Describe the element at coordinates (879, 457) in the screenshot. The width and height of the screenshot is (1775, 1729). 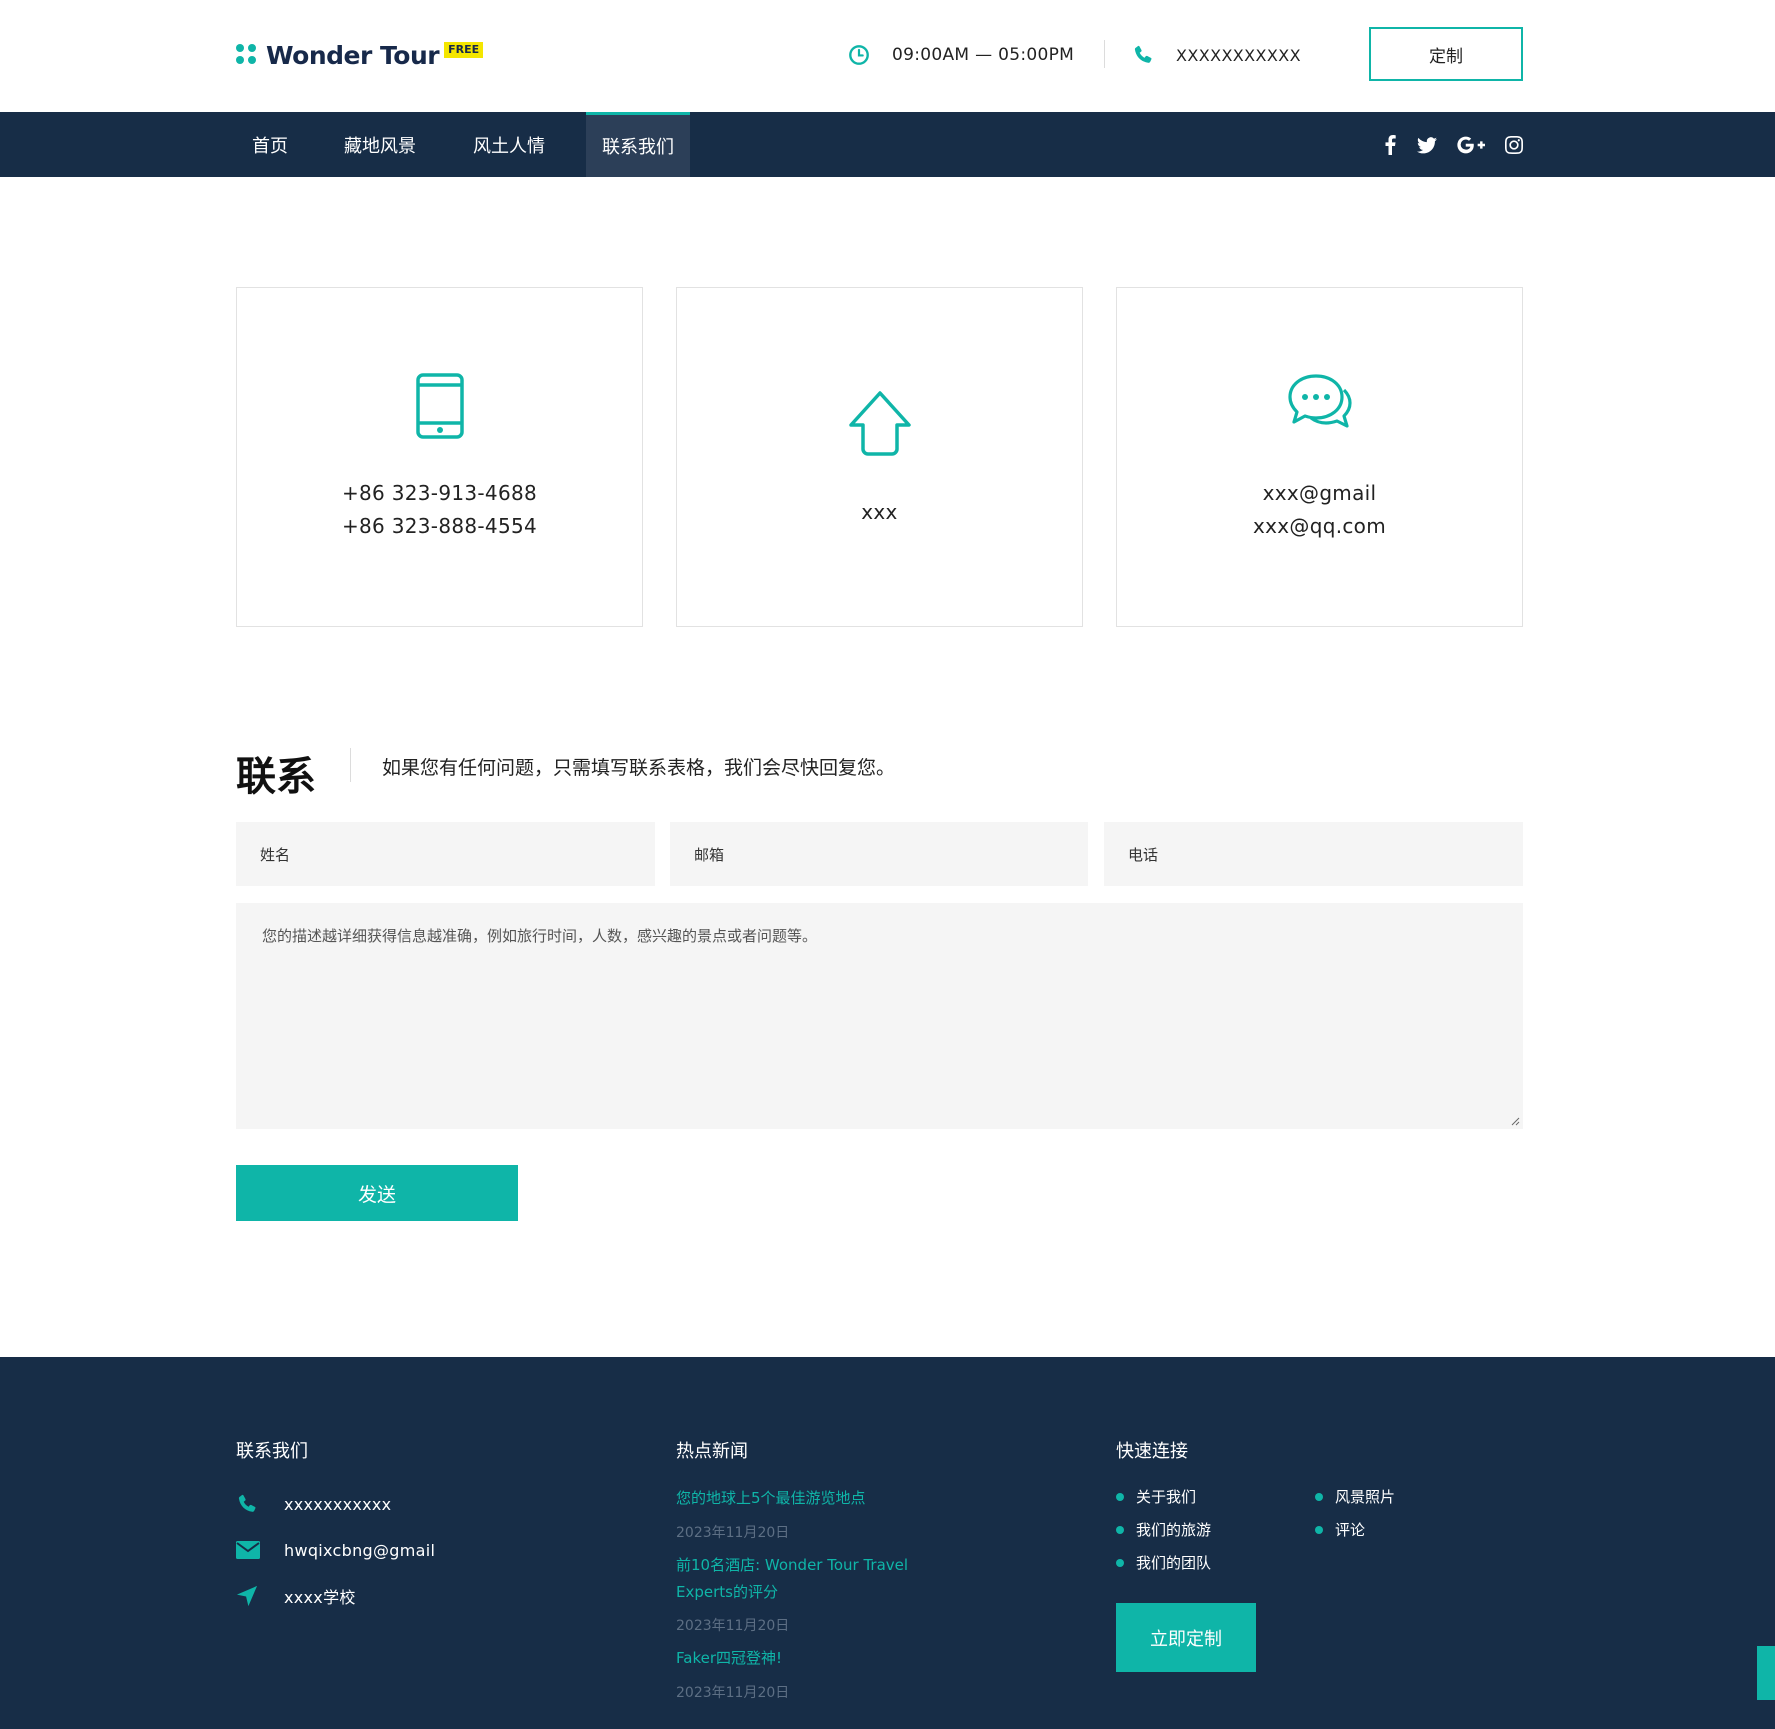
I see `address-card: xxx` at that location.